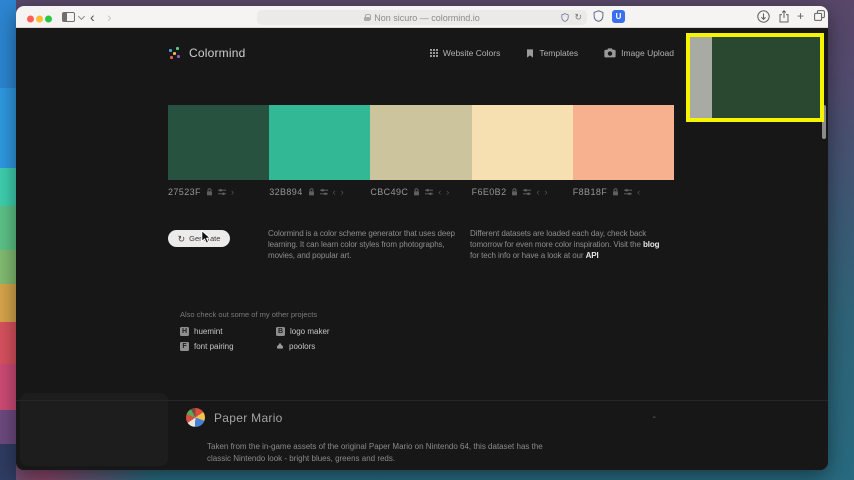  I want to click on highlight-overlay-gray-region, so click(701, 77).